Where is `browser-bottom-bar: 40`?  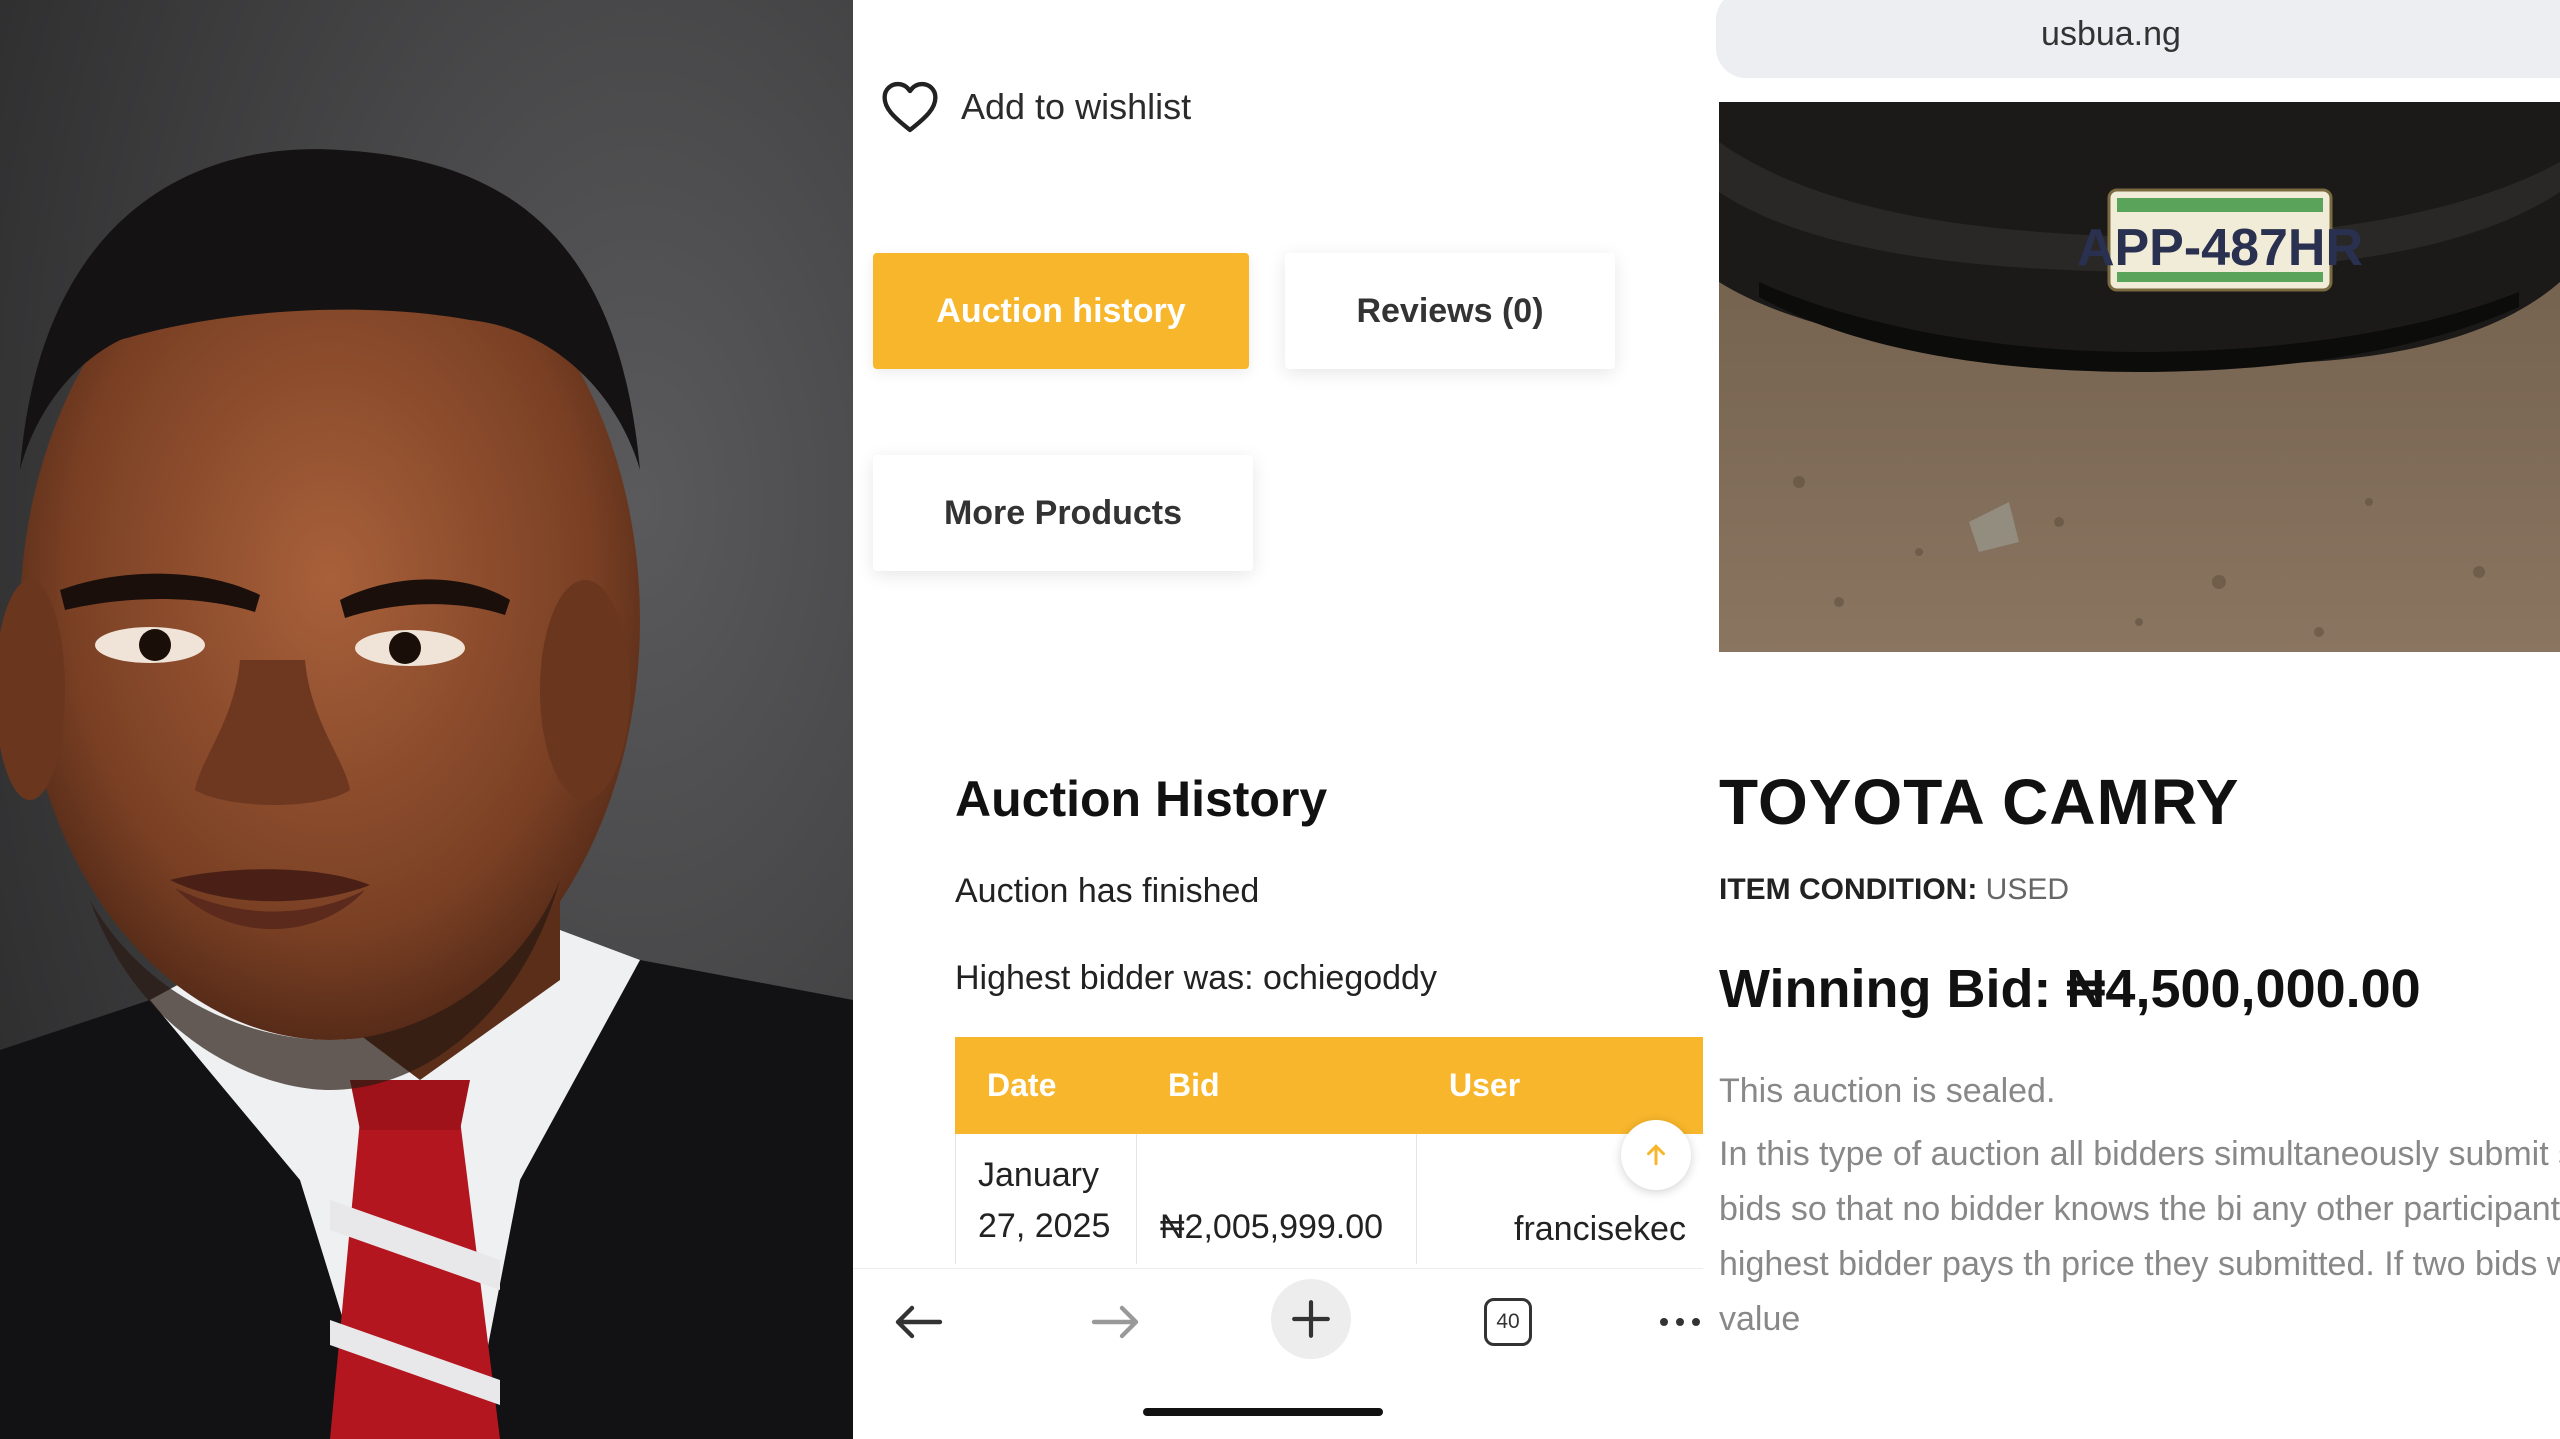 browser-bottom-bar: 40 is located at coordinates (1278, 1318).